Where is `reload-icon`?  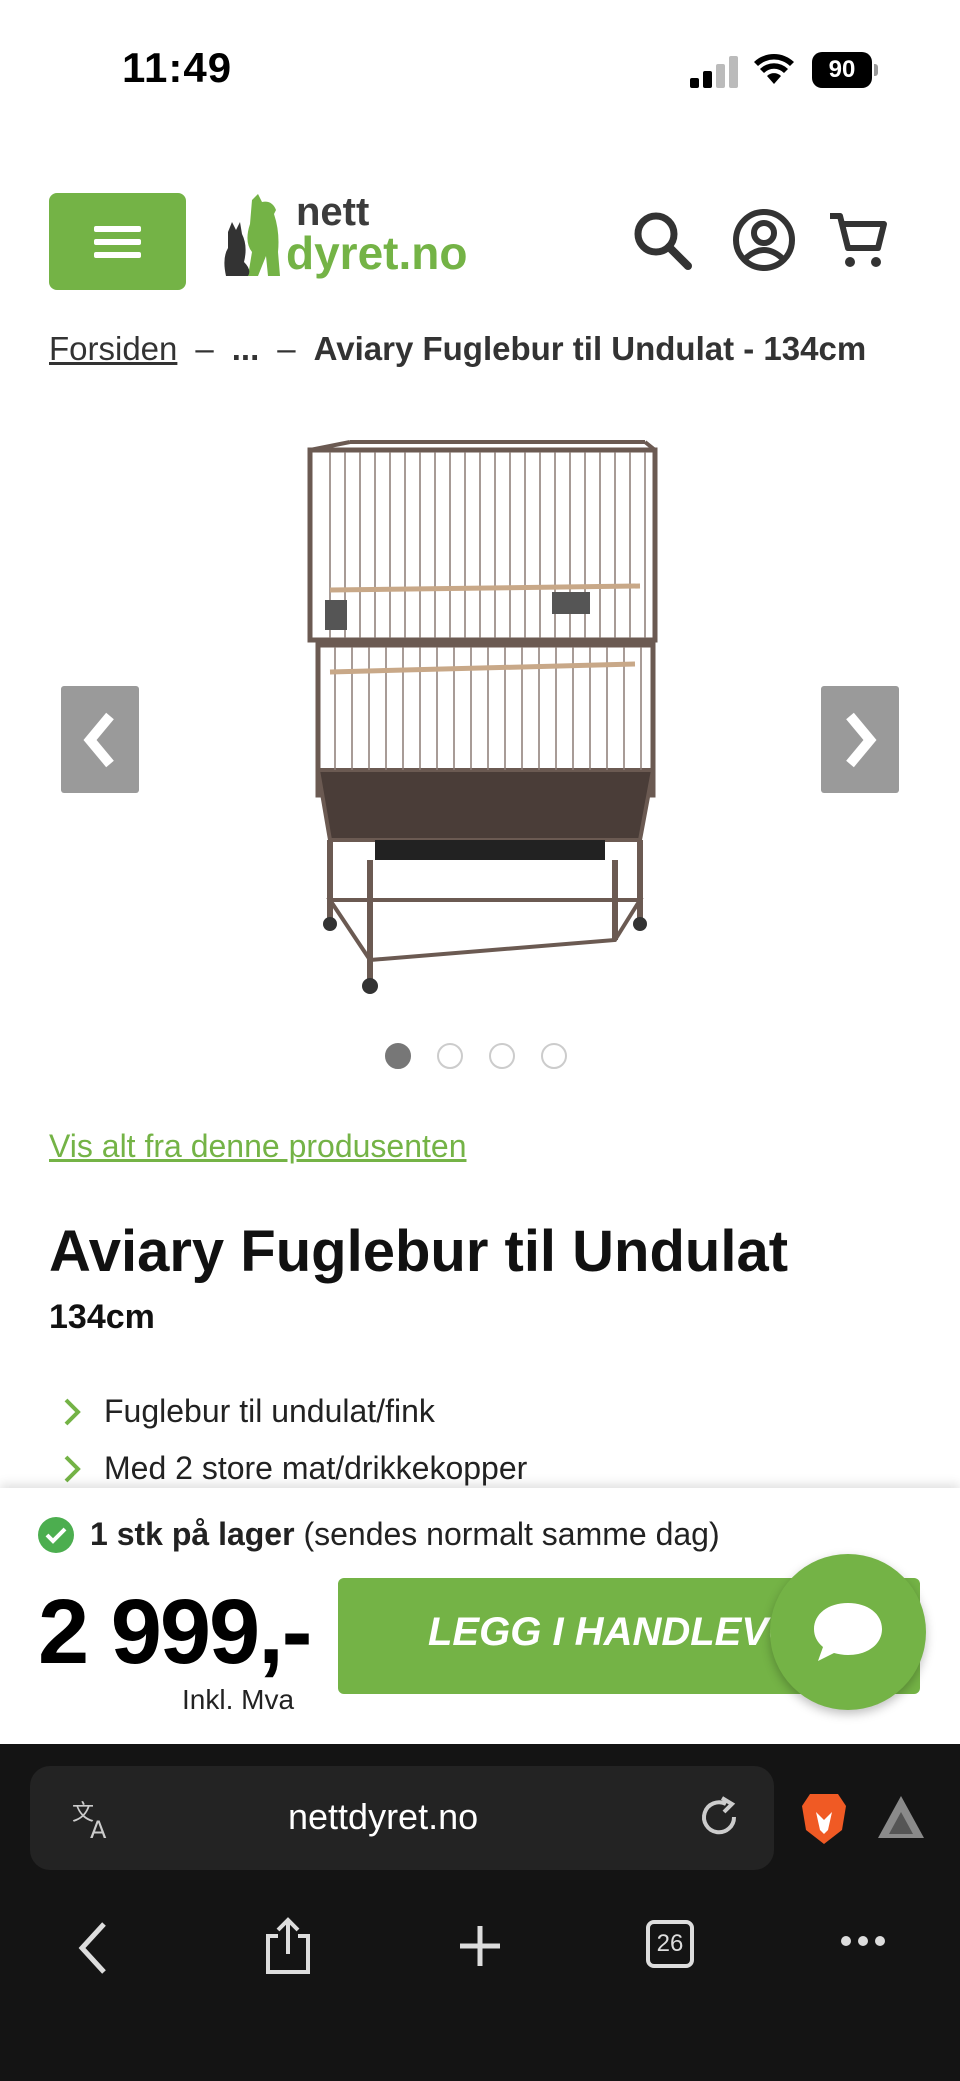 reload-icon is located at coordinates (719, 1817).